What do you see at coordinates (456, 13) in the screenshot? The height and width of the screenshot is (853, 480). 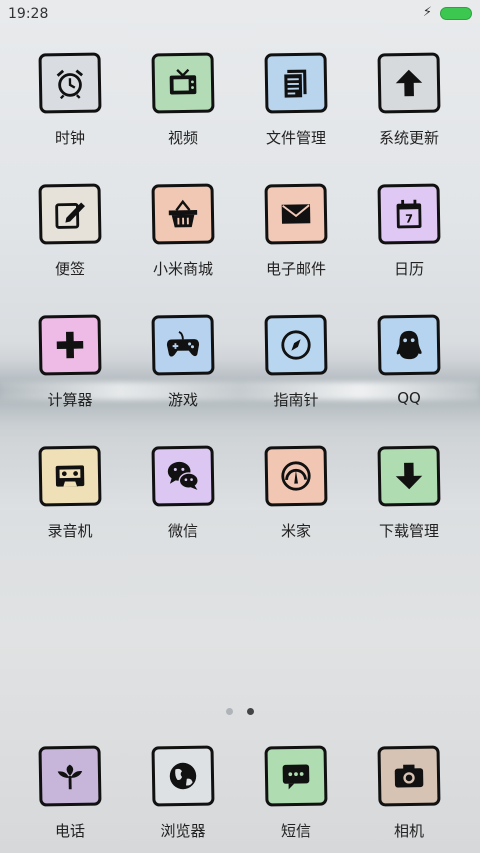 I see `battery-icon` at bounding box center [456, 13].